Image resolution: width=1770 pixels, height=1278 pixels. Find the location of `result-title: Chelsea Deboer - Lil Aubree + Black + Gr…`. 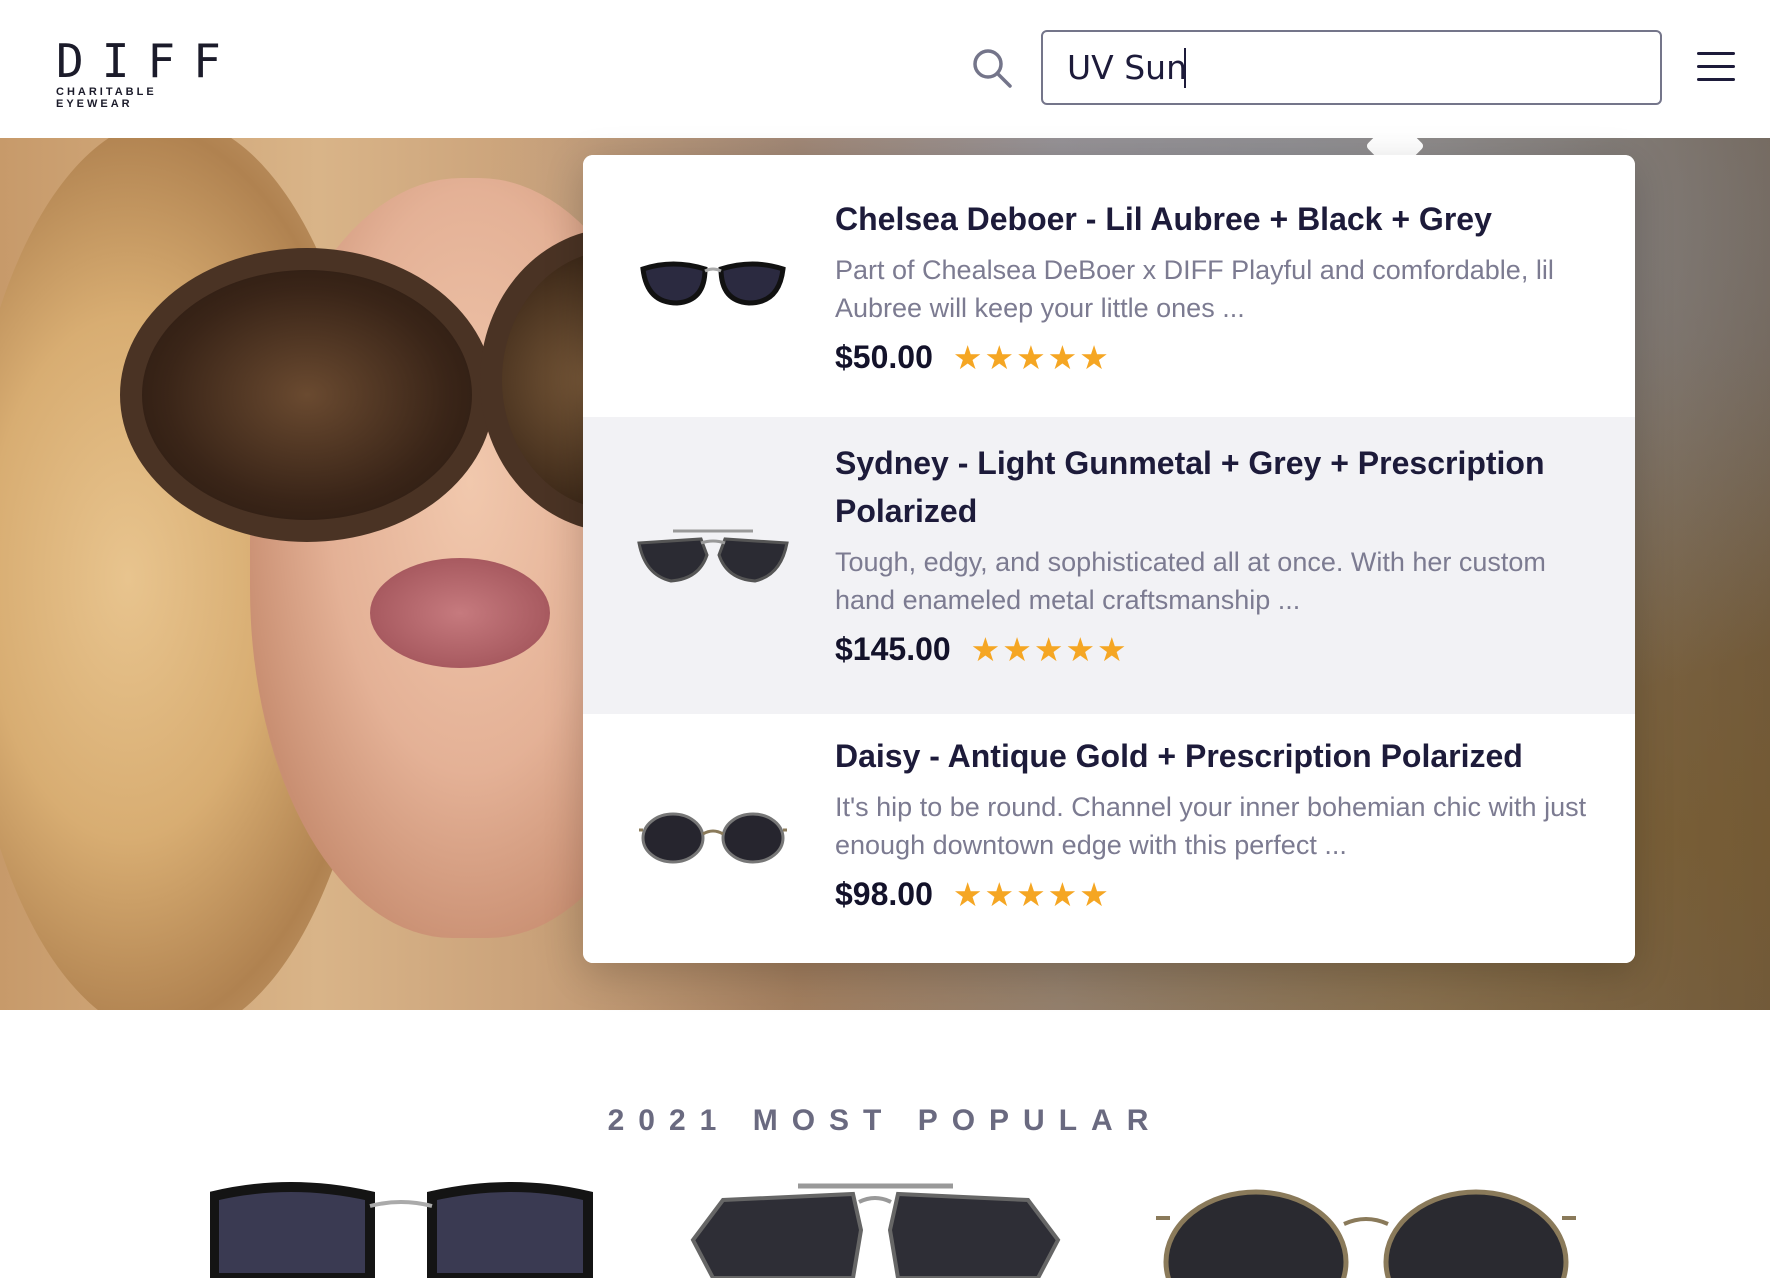

result-title: Chelsea Deboer - Lil Aubree + Black + Gr… is located at coordinates (1217, 219).